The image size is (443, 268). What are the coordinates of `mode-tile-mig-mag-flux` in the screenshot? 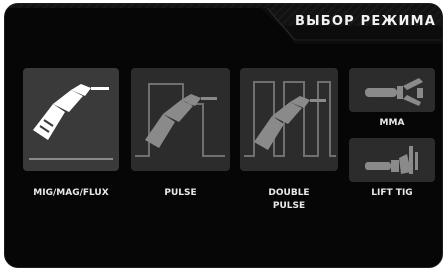 It's located at (71, 119).